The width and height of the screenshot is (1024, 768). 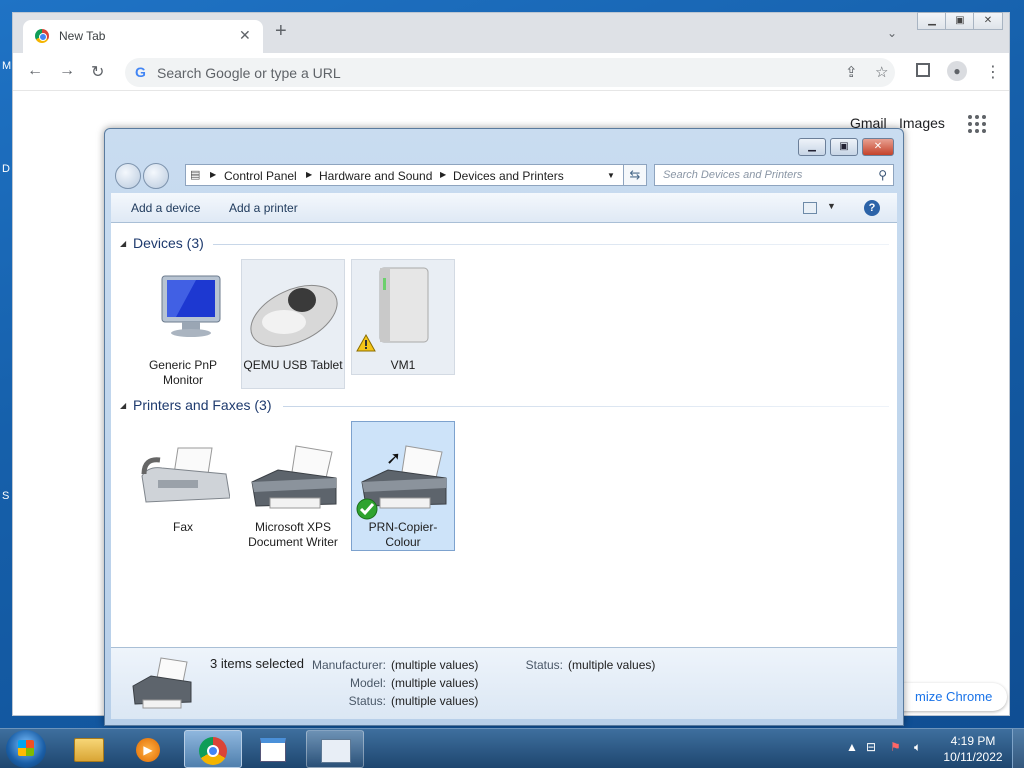 I want to click on share-icon: ⇪, so click(x=851, y=72).